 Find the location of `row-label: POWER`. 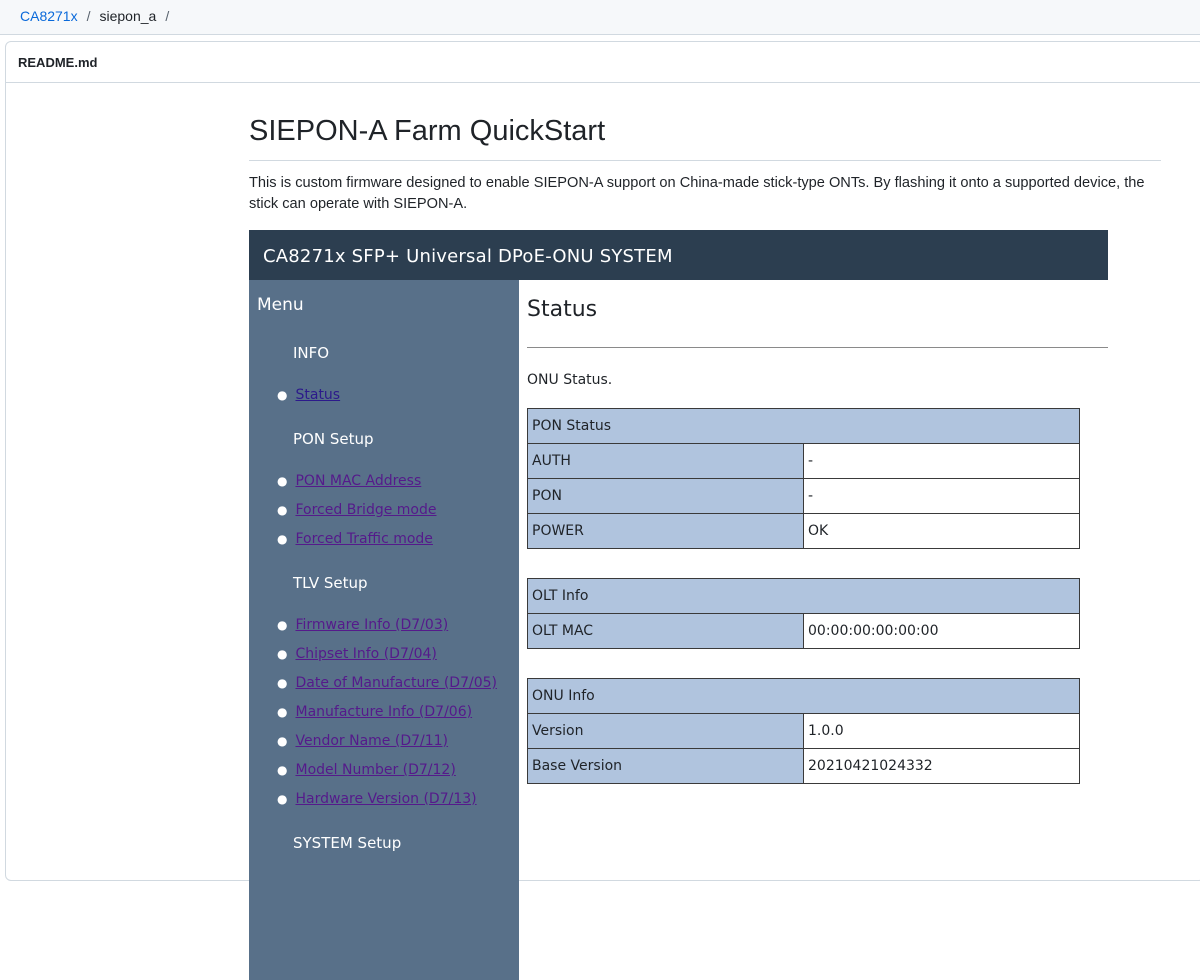

row-label: POWER is located at coordinates (665, 531).